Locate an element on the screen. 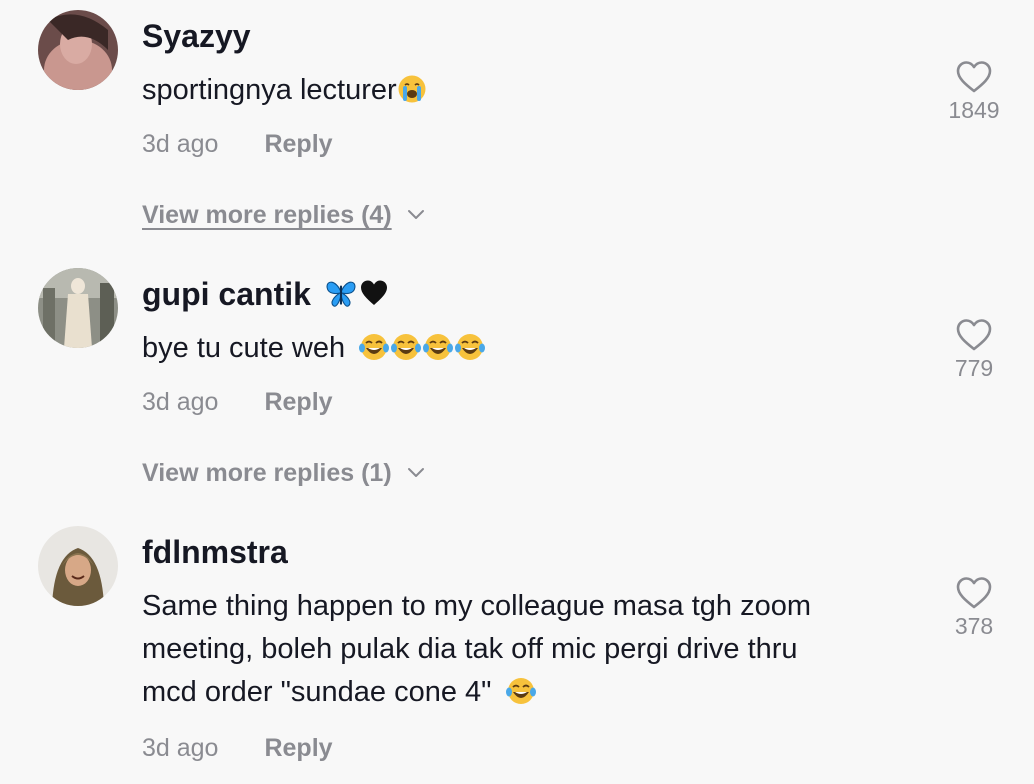 Image resolution: width=1034 pixels, height=784 pixels. crying-face-emoji-icon is located at coordinates (412, 89).